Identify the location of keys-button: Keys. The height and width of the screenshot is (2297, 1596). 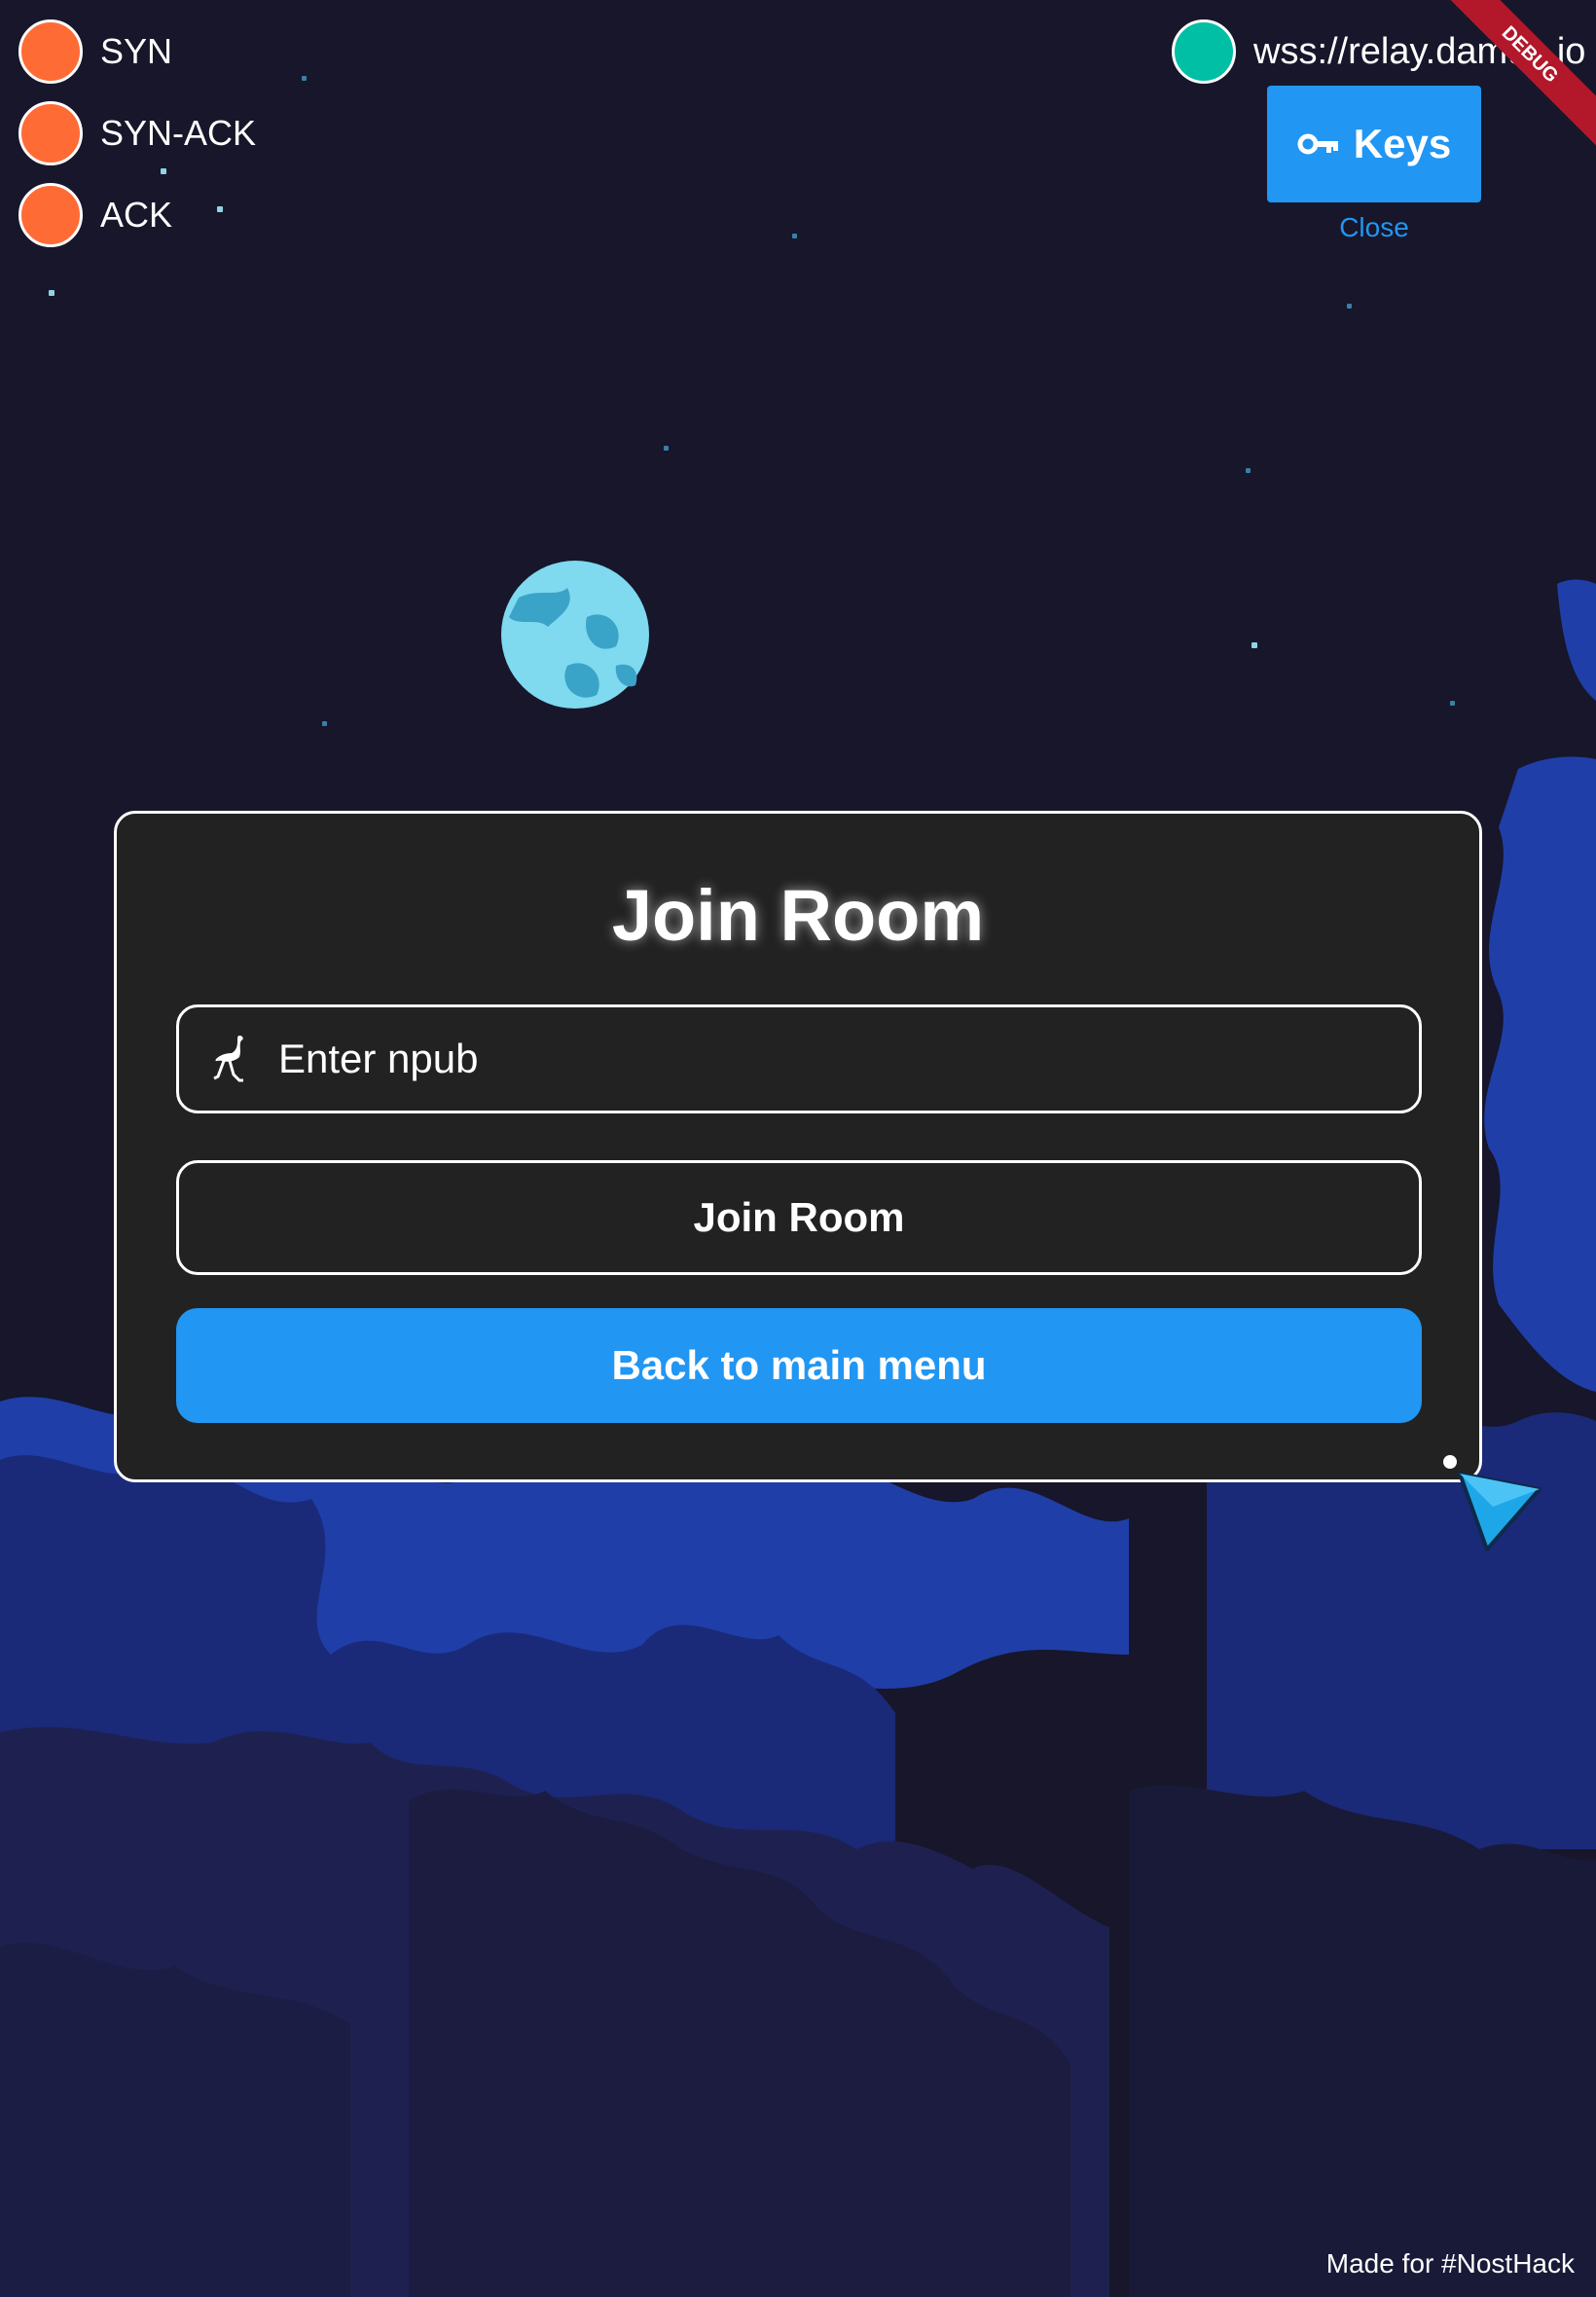
(1374, 144).